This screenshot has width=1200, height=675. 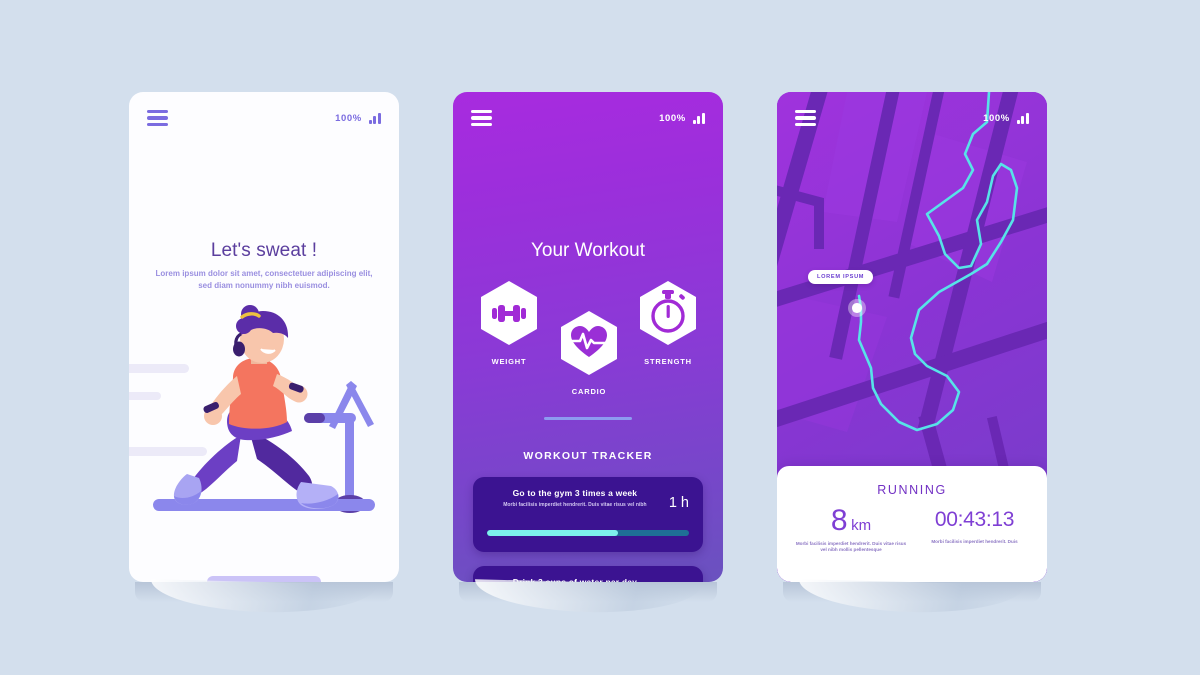 What do you see at coordinates (668, 361) in the screenshot?
I see `category-label: STRENGTH` at bounding box center [668, 361].